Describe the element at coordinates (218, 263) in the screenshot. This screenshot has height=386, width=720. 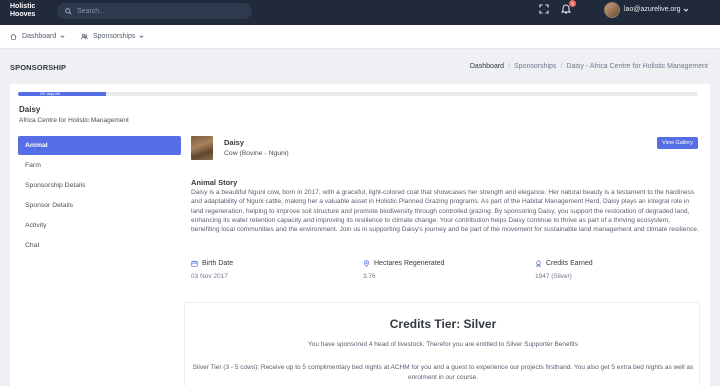
I see `stat-label: Birth Date` at that location.